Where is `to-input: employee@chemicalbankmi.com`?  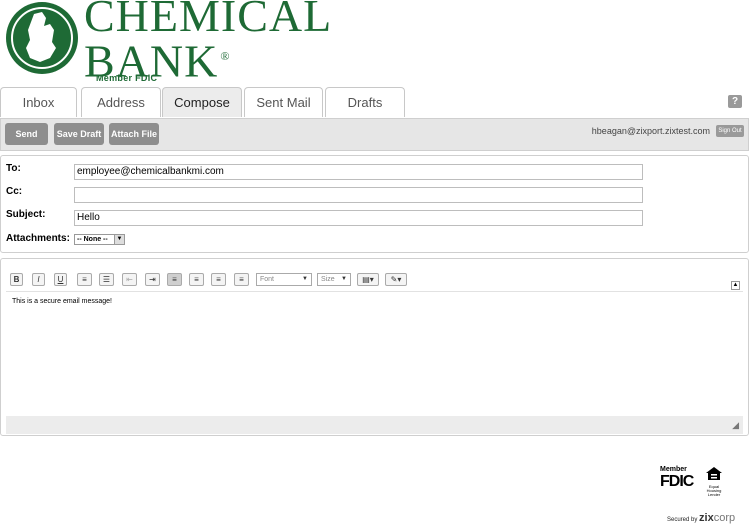
to-input: employee@chemicalbankmi.com is located at coordinates (358, 172).